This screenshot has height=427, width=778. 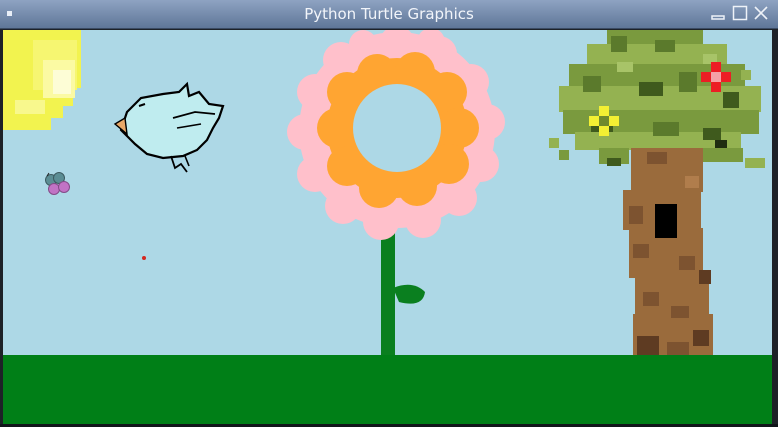 I want to click on minimize-icon, so click(x=718, y=13).